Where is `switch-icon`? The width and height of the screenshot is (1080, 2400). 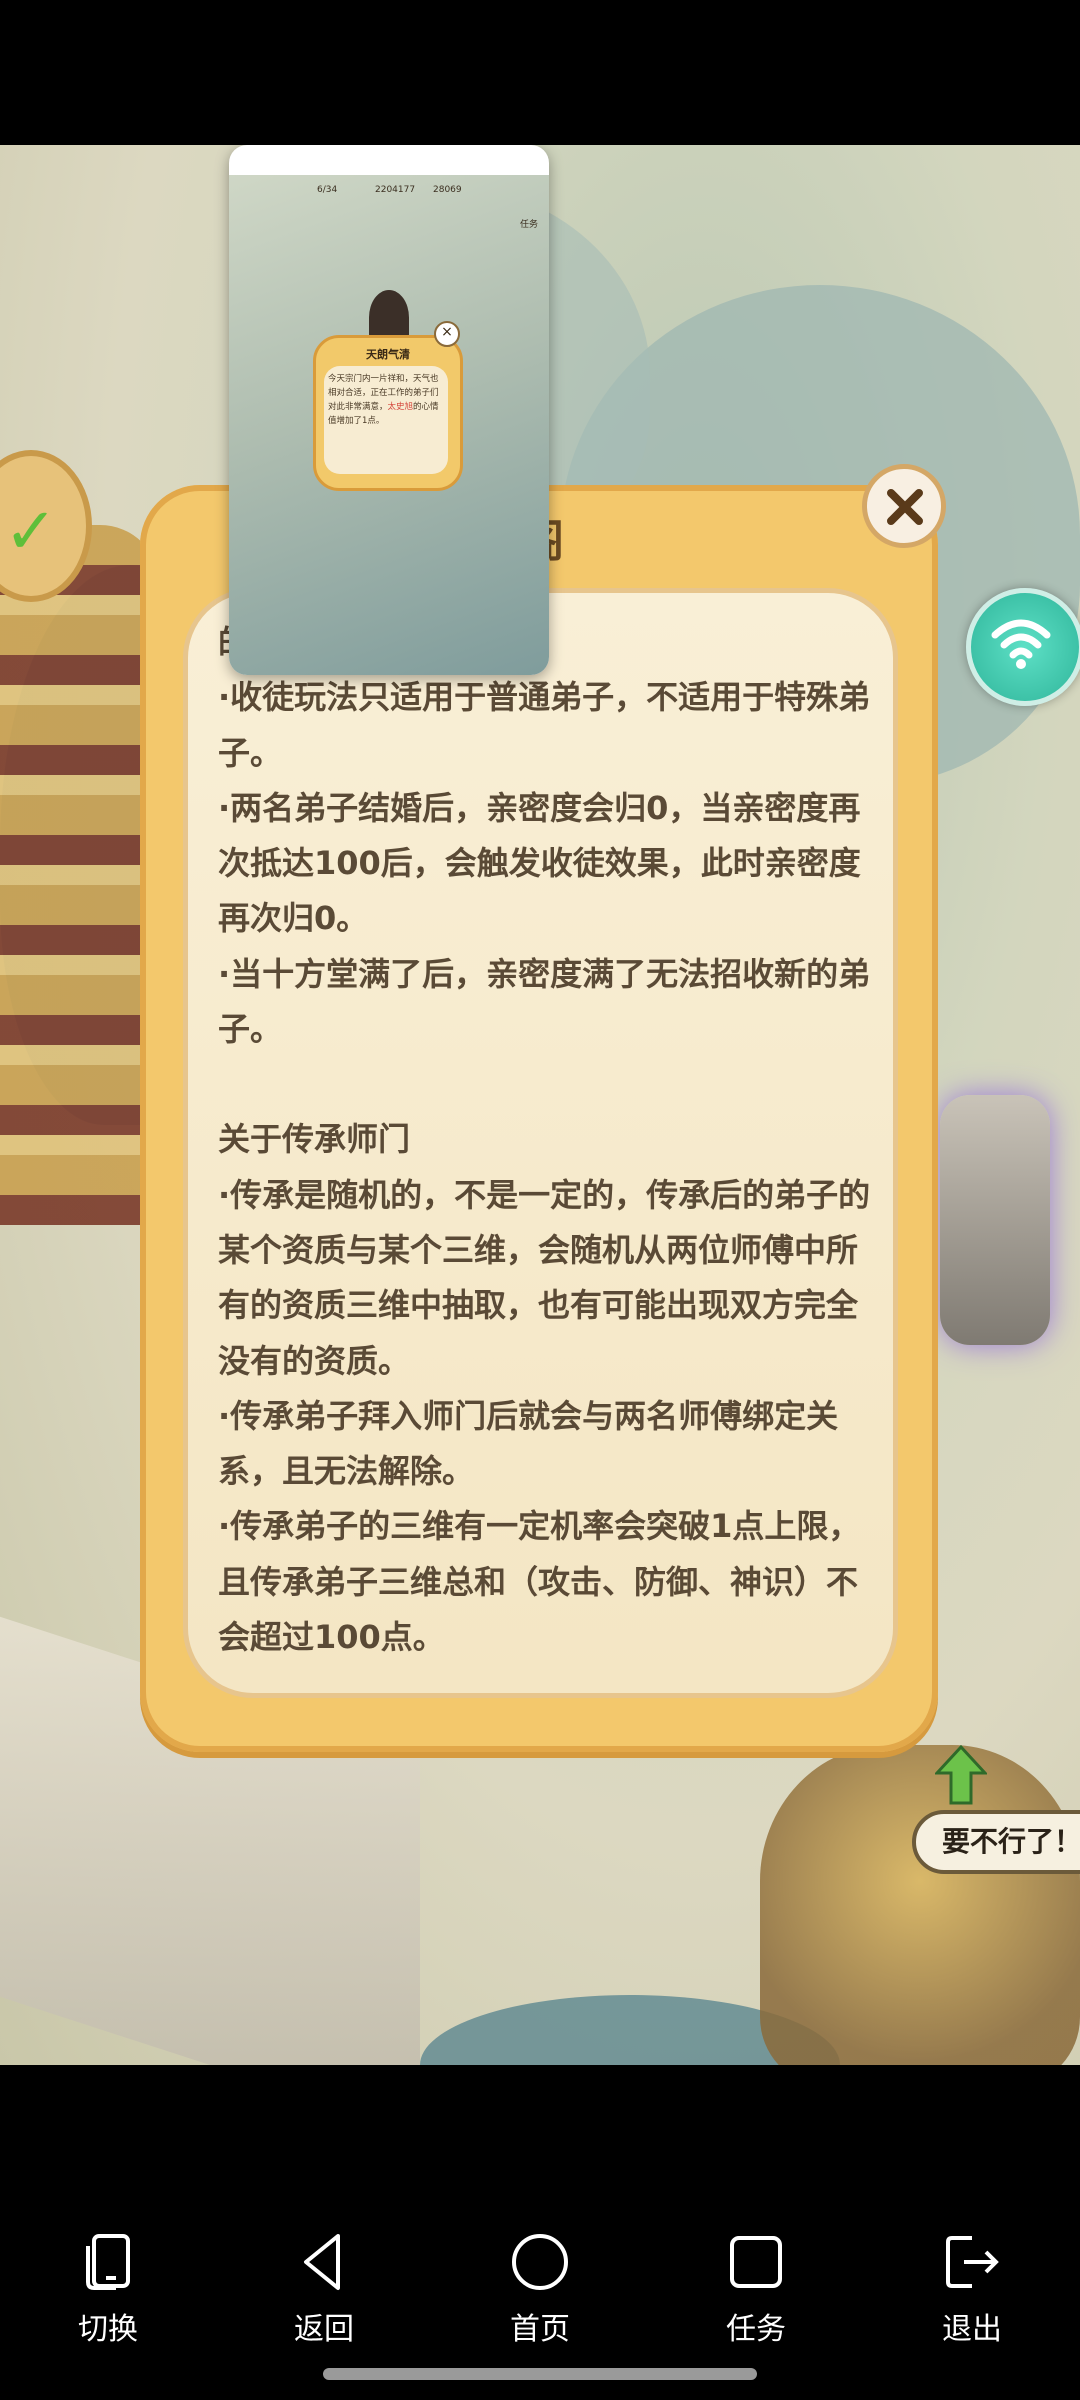 switch-icon is located at coordinates (108, 2262).